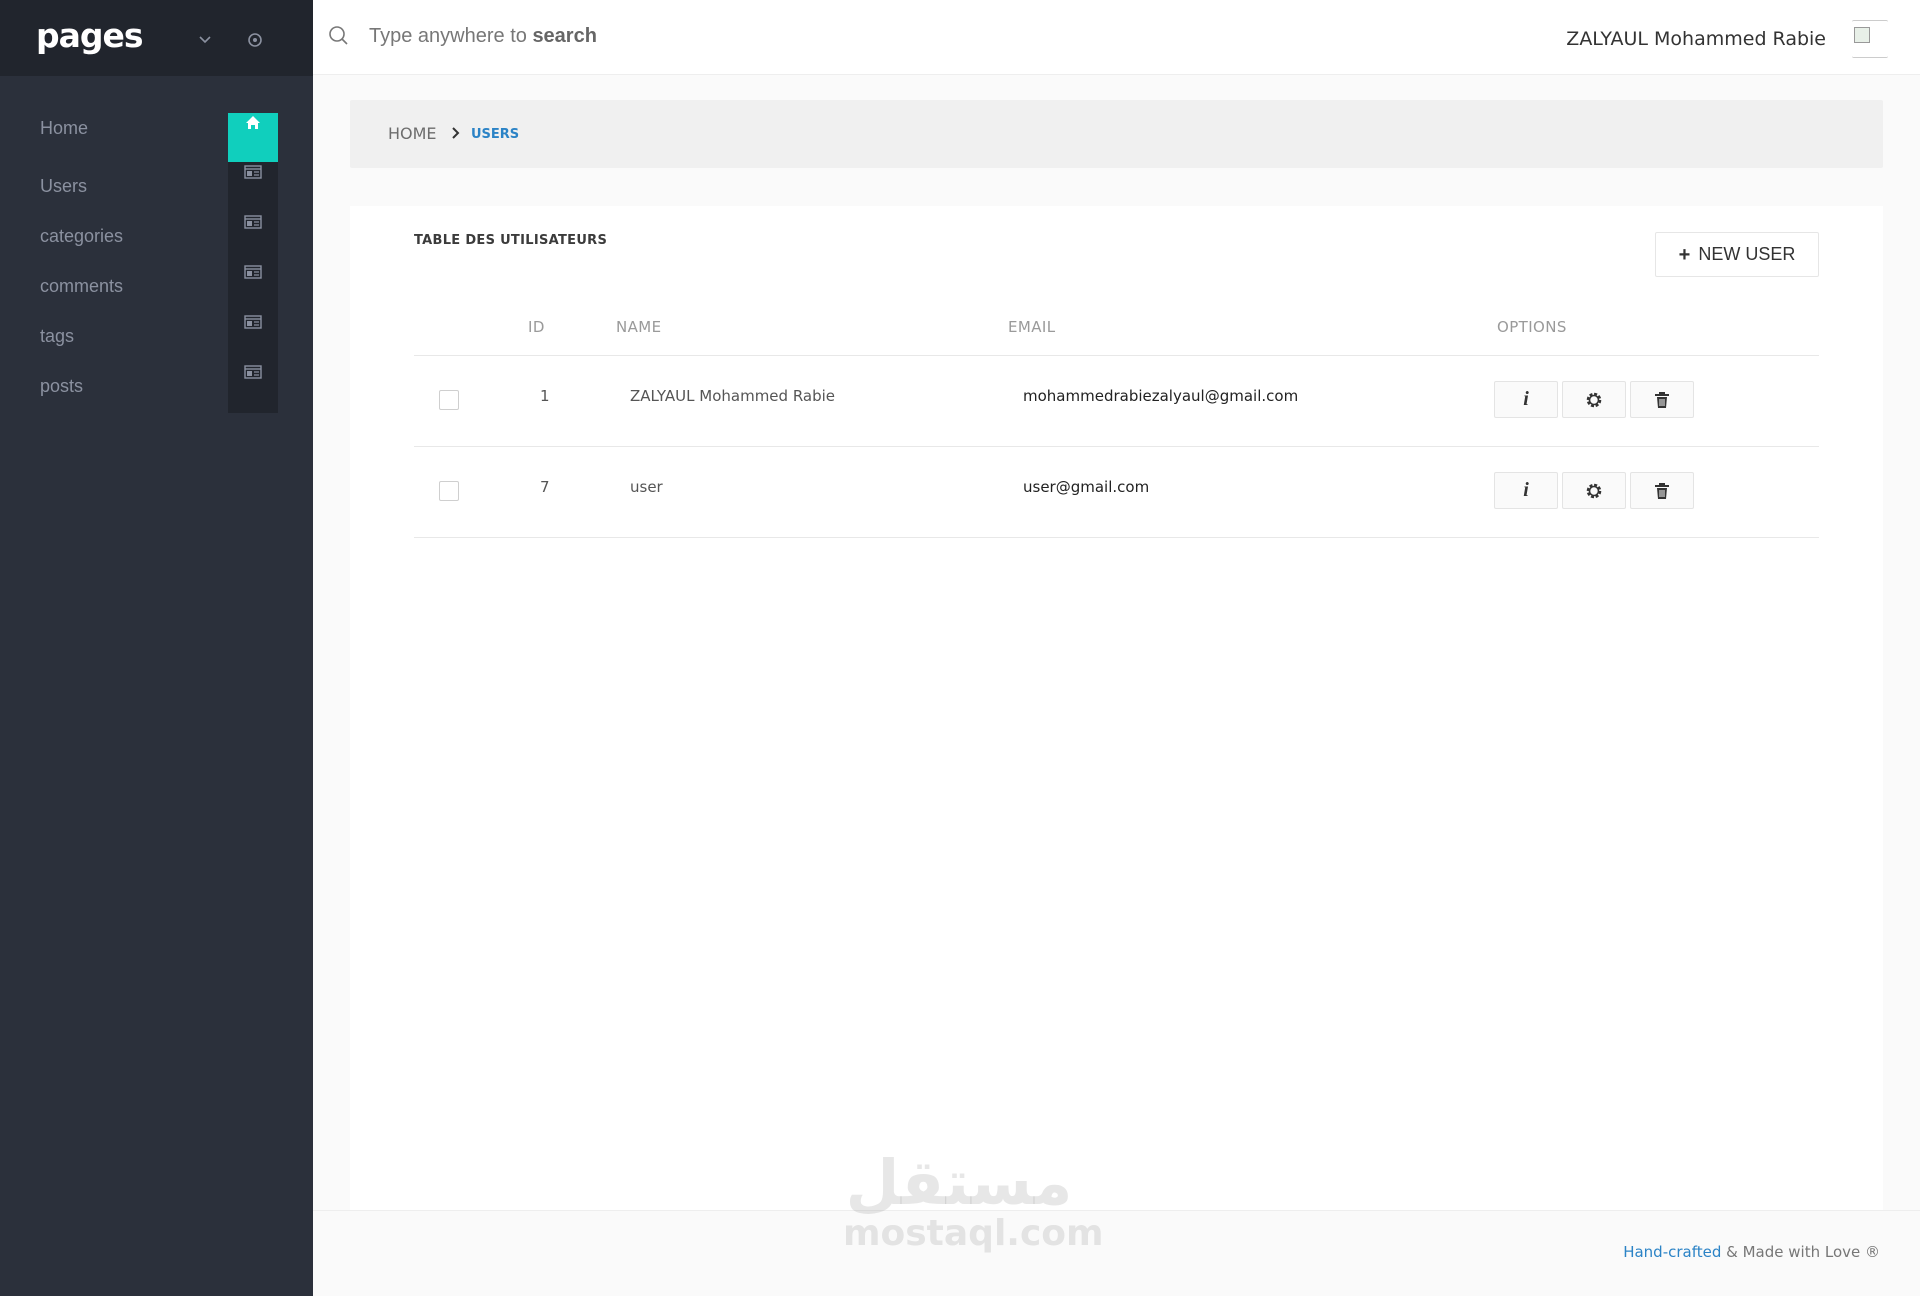  Describe the element at coordinates (545, 396) in the screenshot. I see `cell-id: 1` at that location.